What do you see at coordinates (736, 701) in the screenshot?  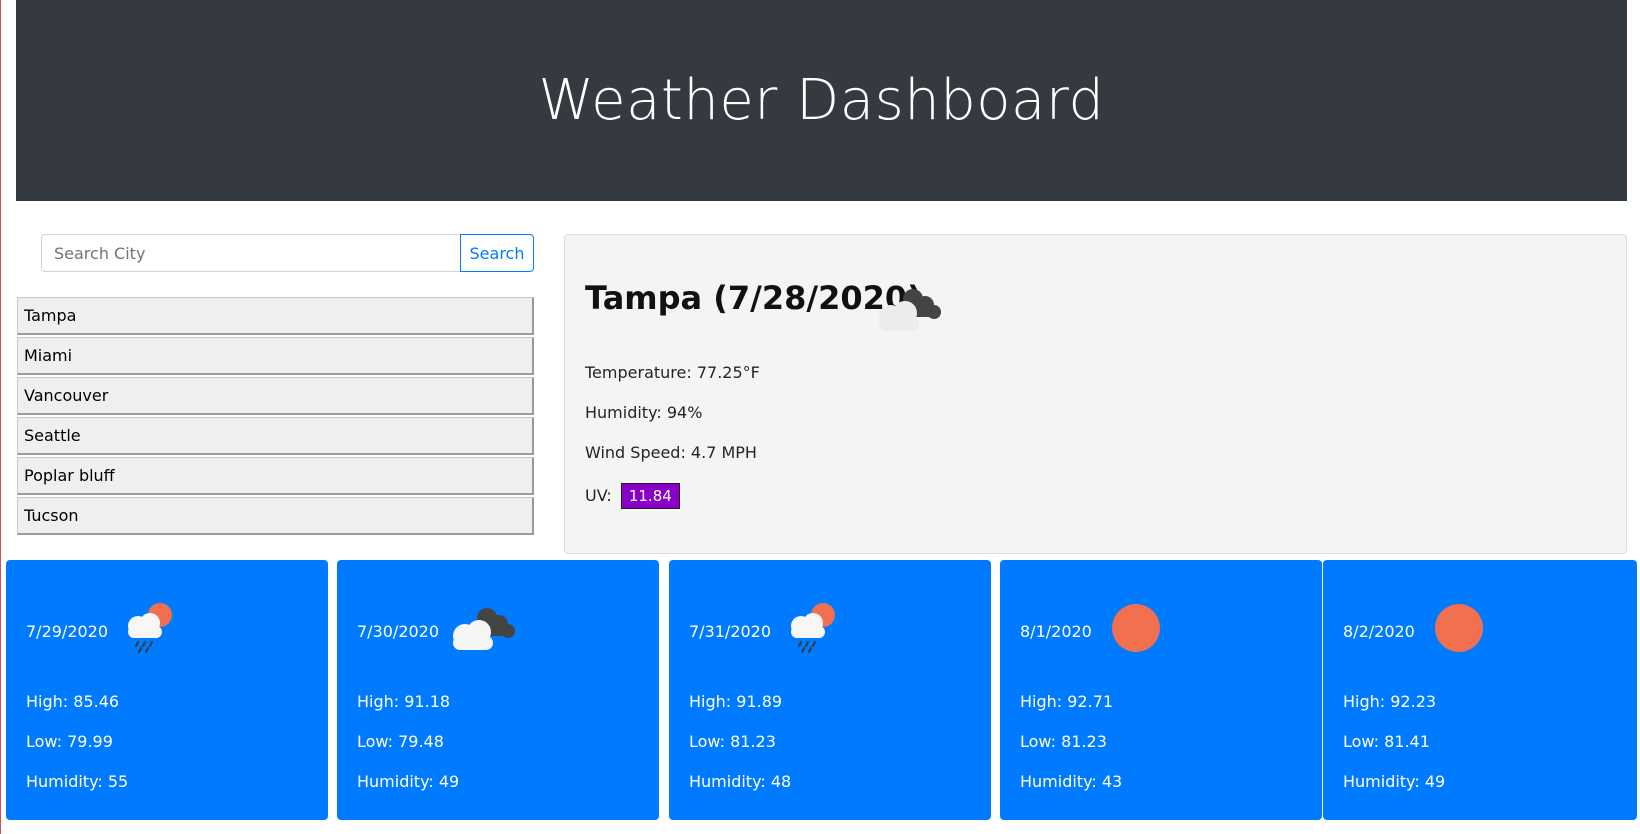 I see `forecast-high: High: 91.89` at bounding box center [736, 701].